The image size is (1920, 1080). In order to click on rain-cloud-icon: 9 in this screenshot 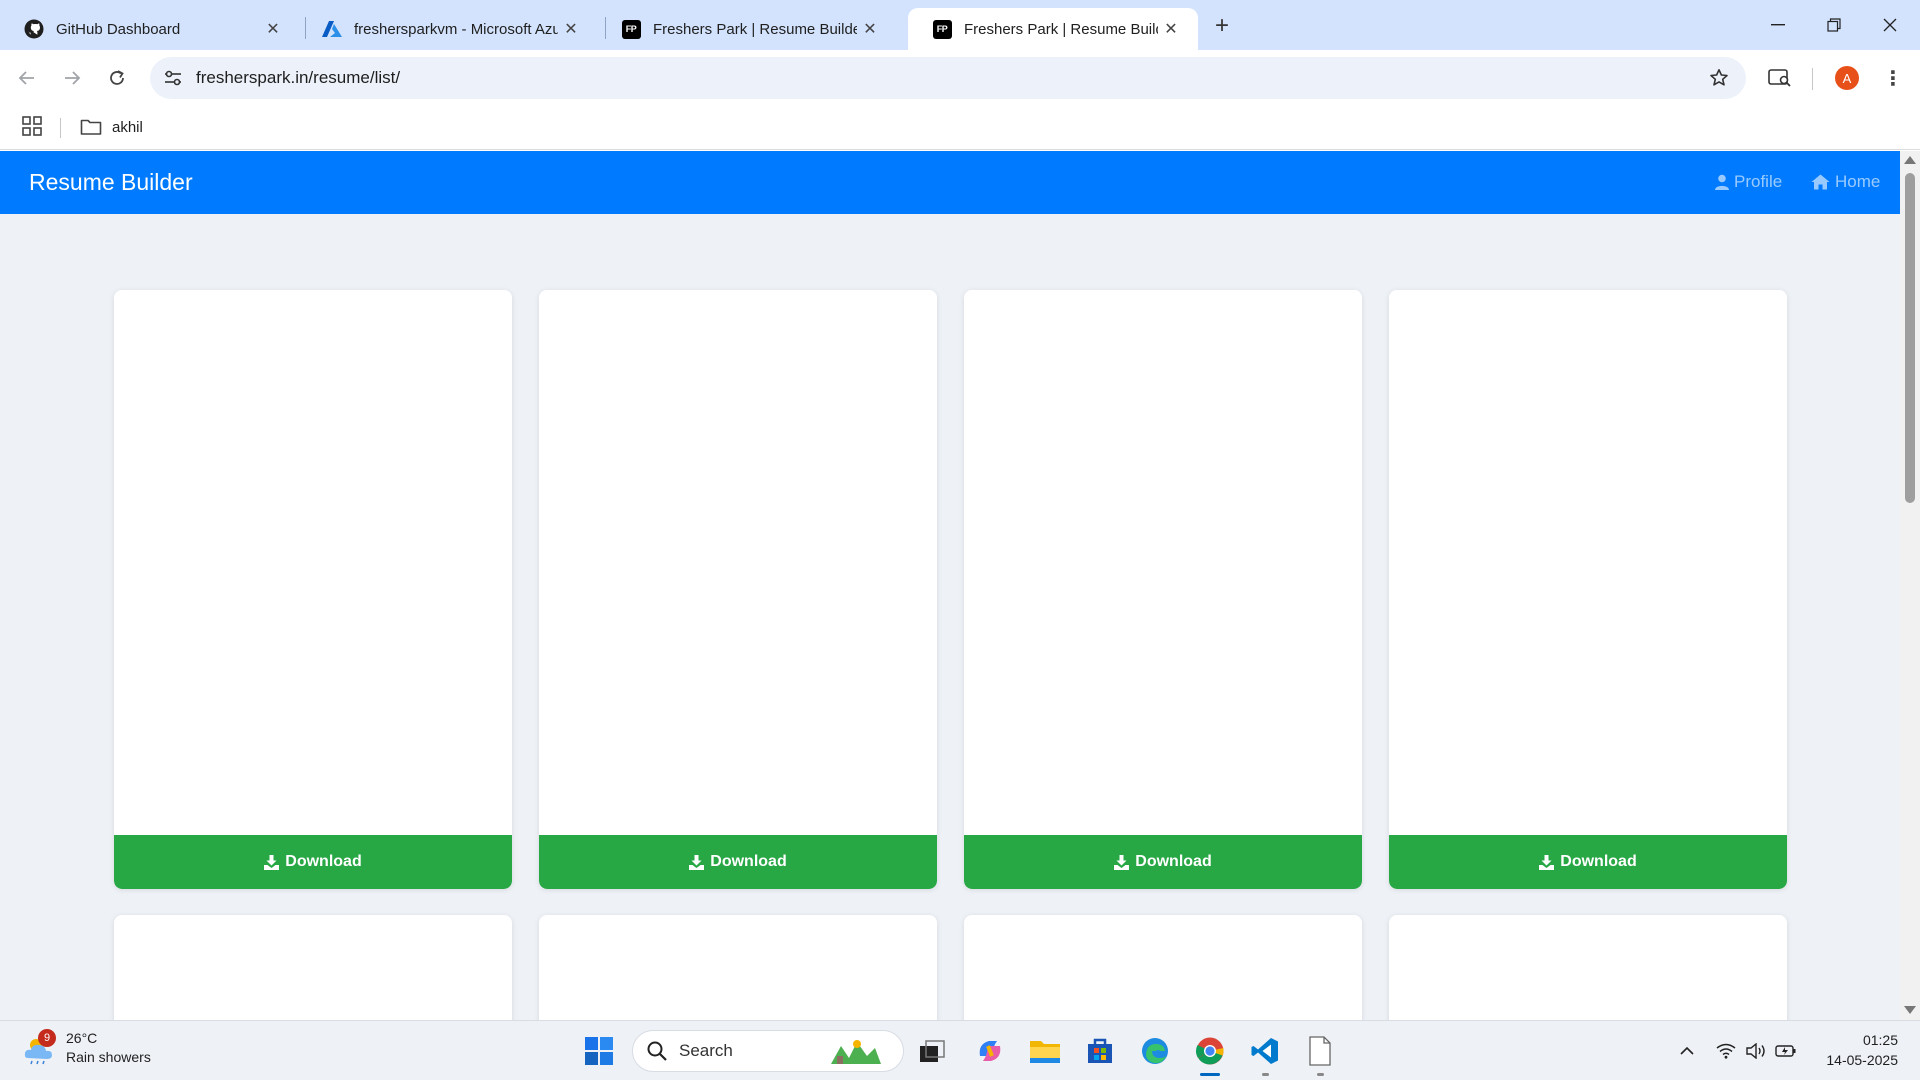, I will do `click(39, 1047)`.